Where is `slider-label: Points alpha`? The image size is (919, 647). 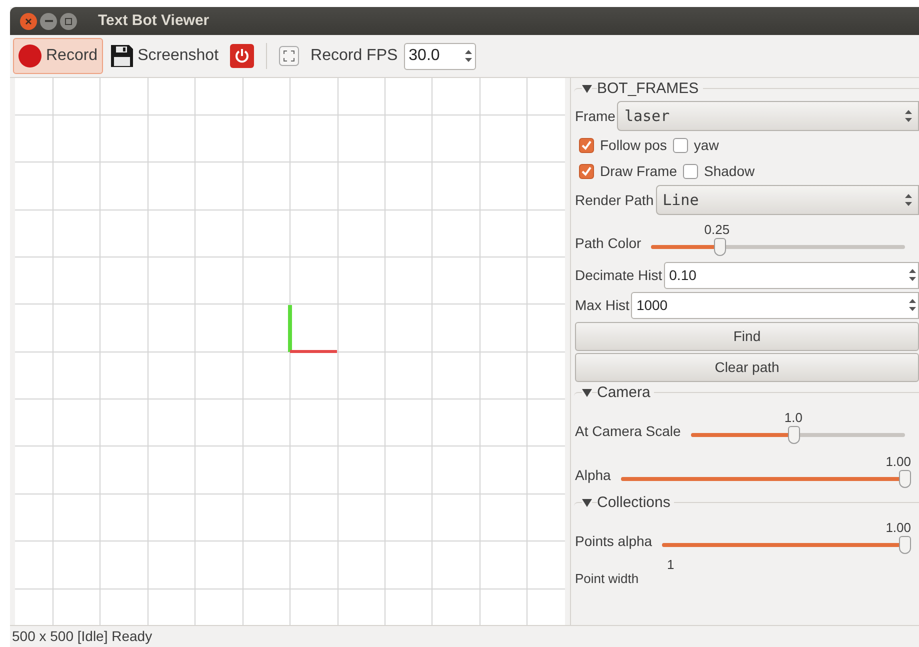 slider-label: Points alpha is located at coordinates (613, 541).